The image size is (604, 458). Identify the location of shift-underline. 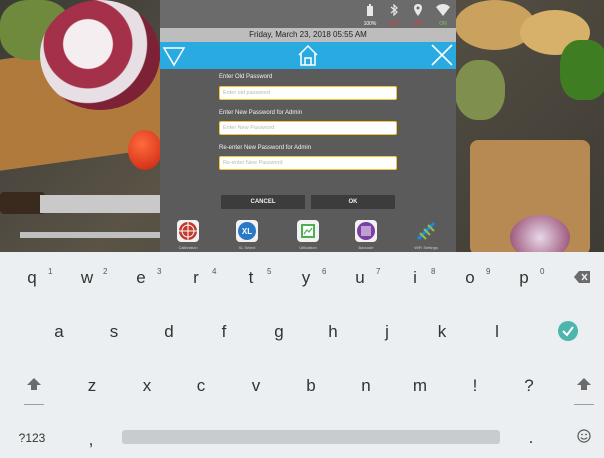
(34, 404).